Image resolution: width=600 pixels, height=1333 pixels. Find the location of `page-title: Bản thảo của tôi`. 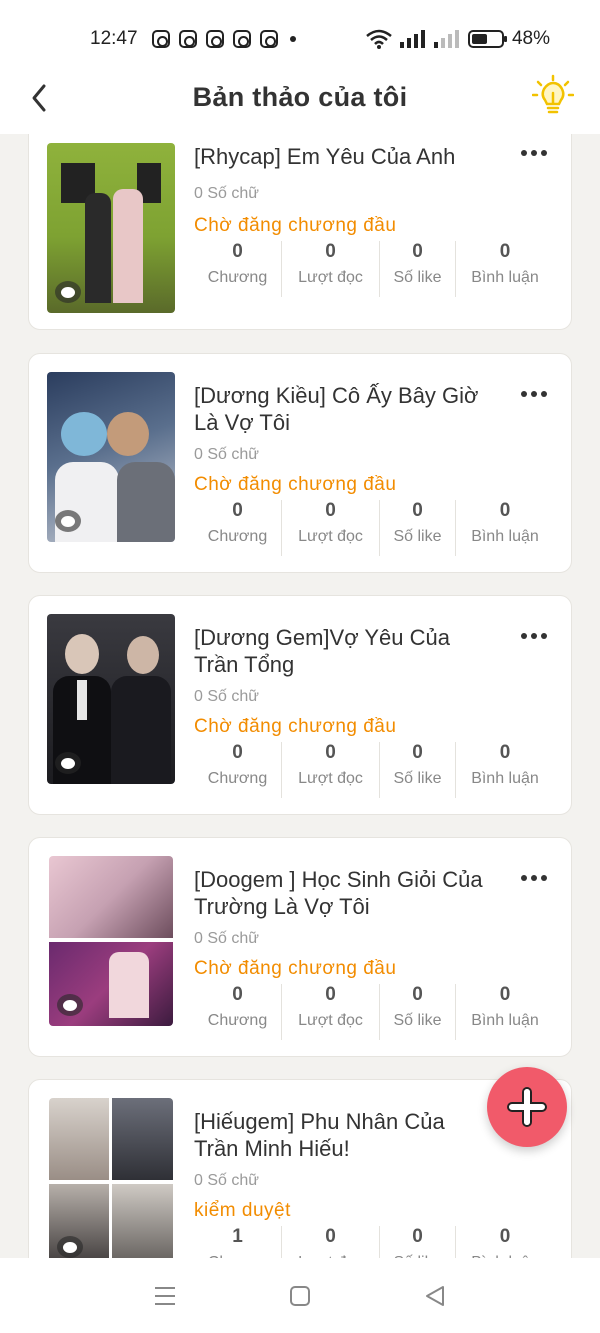

page-title: Bản thảo của tôi is located at coordinates (300, 96).